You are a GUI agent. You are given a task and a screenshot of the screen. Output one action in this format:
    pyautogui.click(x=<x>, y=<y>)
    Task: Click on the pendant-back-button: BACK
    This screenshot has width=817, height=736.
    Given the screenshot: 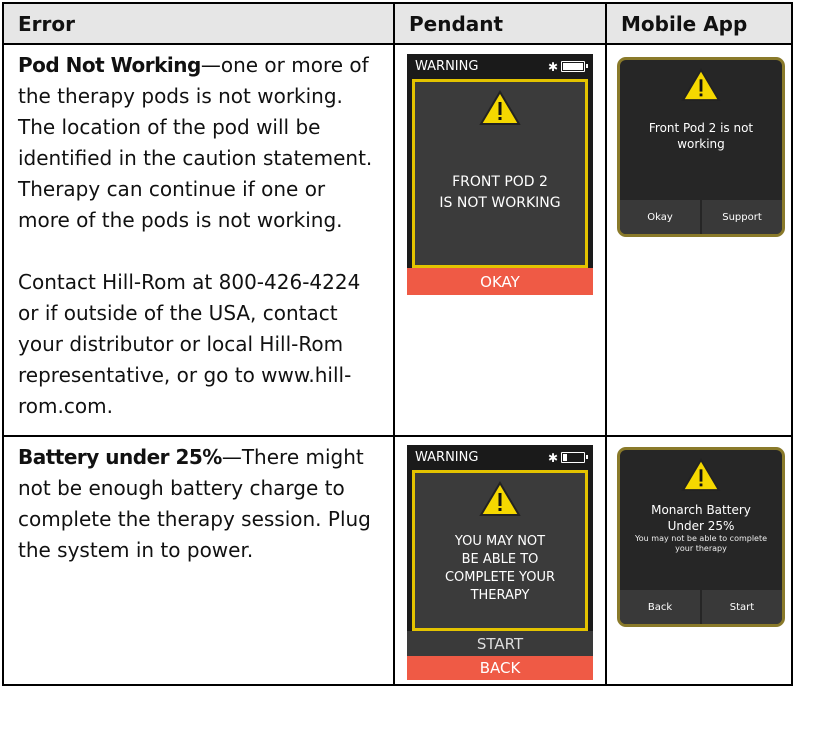 What is the action you would take?
    pyautogui.click(x=500, y=668)
    